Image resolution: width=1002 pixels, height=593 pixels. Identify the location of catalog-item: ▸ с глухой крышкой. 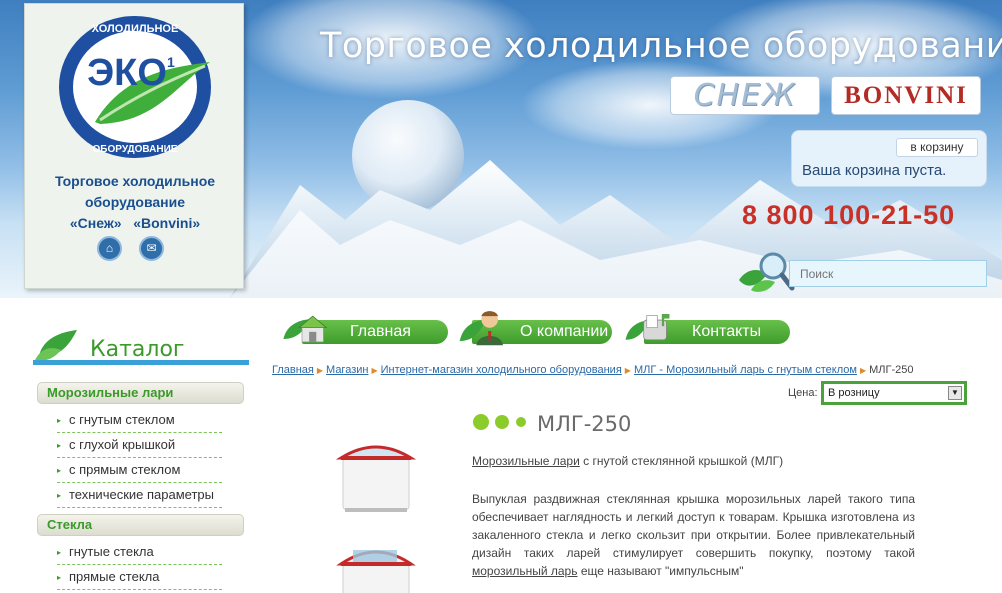
(139, 445).